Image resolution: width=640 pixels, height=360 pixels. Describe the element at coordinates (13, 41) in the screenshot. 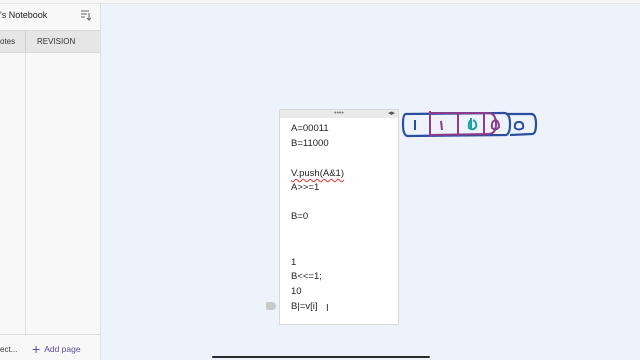

I see `tab-notes: otes` at that location.